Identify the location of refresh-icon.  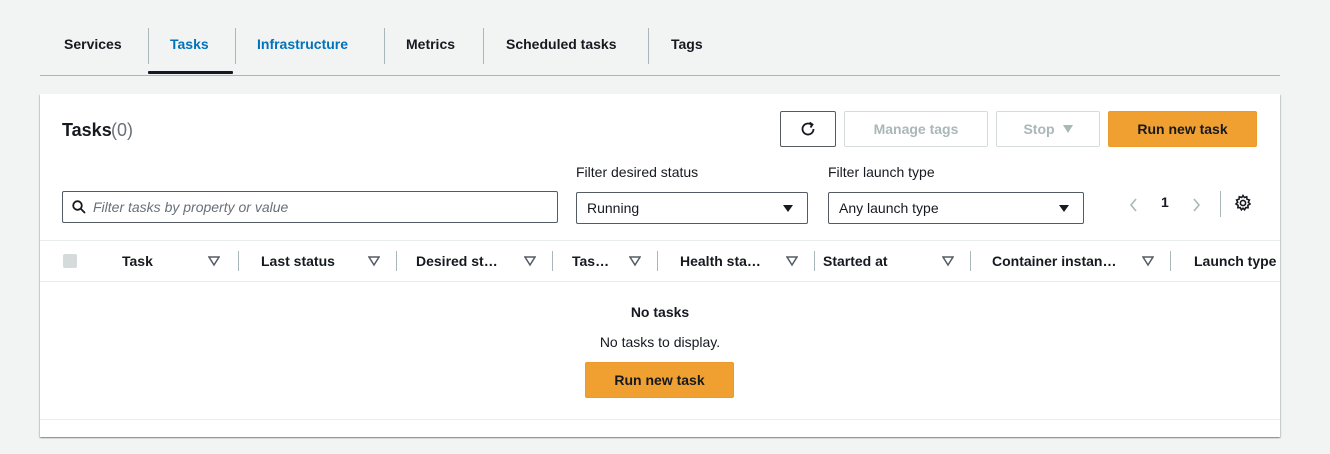
(808, 128).